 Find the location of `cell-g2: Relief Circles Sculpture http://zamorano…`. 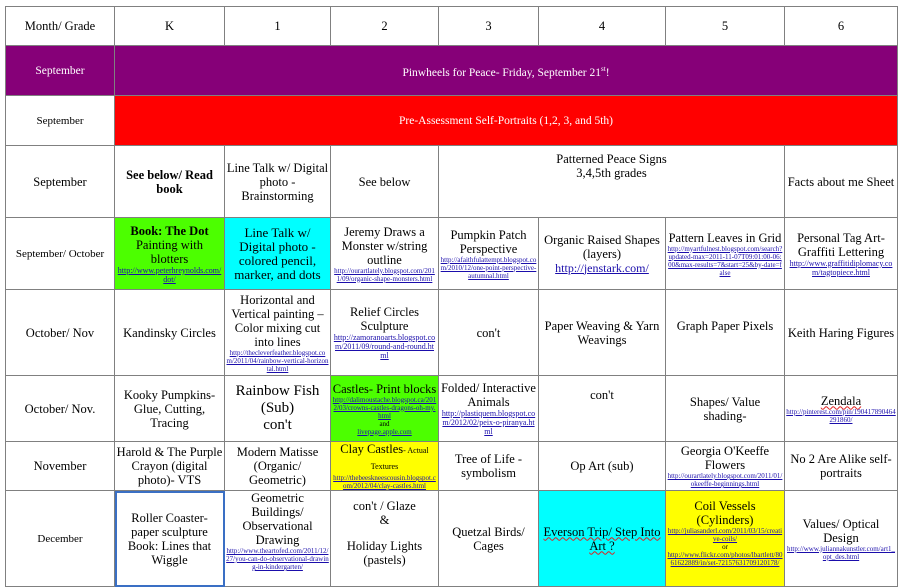

cell-g2: Relief Circles Sculpture http://zamorano… is located at coordinates (384, 332).